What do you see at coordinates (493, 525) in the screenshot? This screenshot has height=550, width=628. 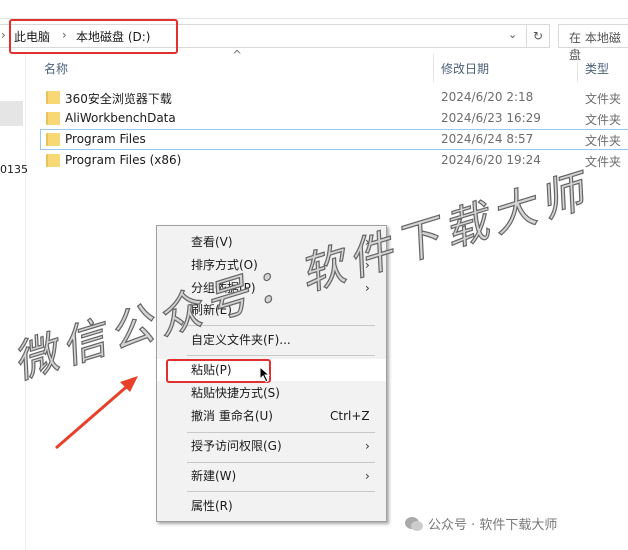 I see `credit-text: 公众号 · 软件下载大师` at bounding box center [493, 525].